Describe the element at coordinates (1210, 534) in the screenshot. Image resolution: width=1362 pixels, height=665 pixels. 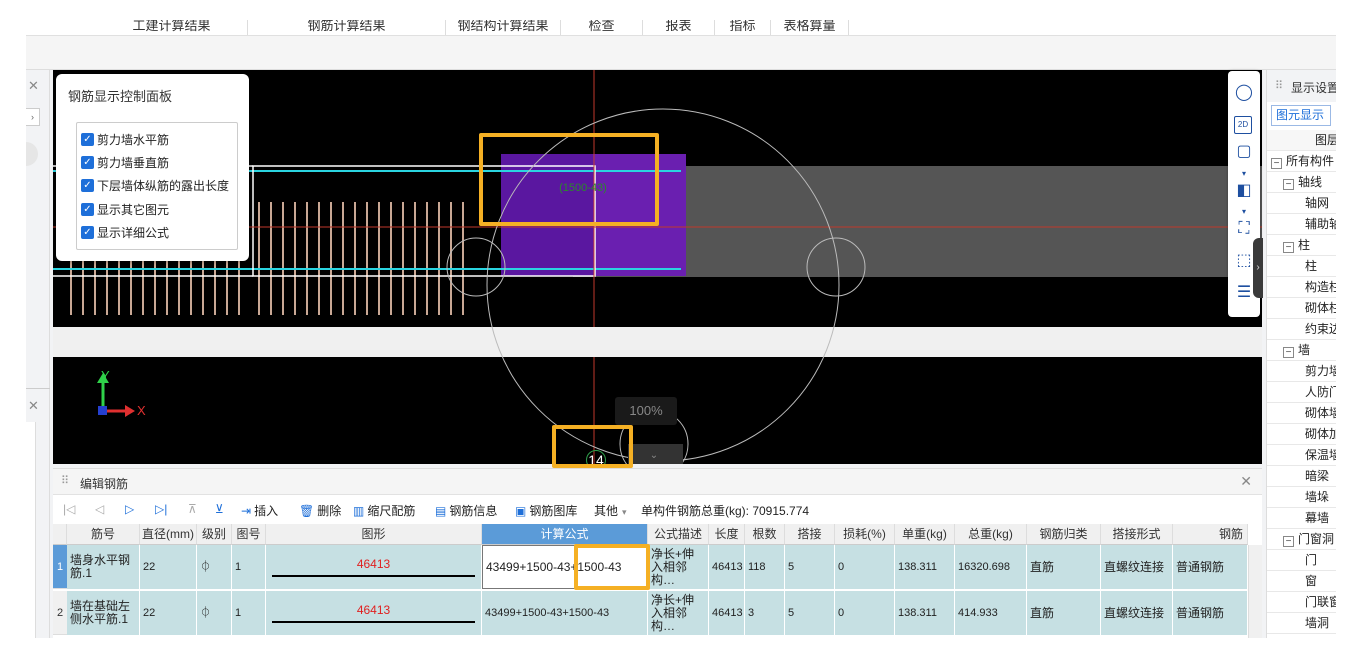
I see `col-header-rebar-type: 钢筋` at that location.